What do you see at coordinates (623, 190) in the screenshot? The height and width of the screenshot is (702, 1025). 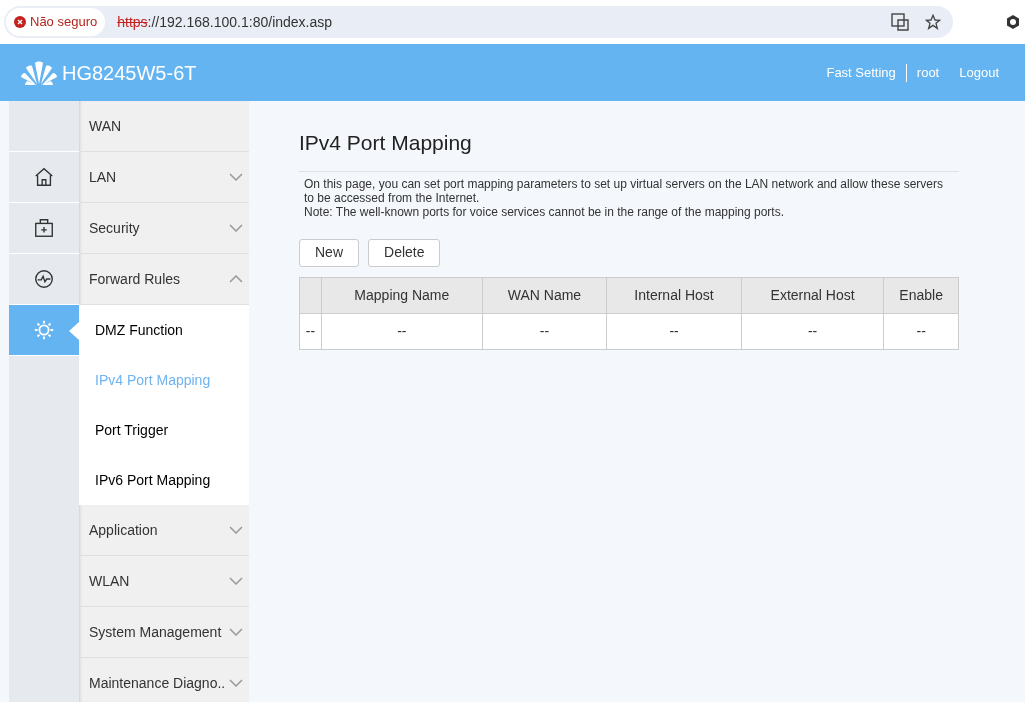 I see `description-text: On this page, you can set port mapping parameters to set up virtual servers on the LAN network and allow these servers to be accessed from the Internet.` at bounding box center [623, 190].